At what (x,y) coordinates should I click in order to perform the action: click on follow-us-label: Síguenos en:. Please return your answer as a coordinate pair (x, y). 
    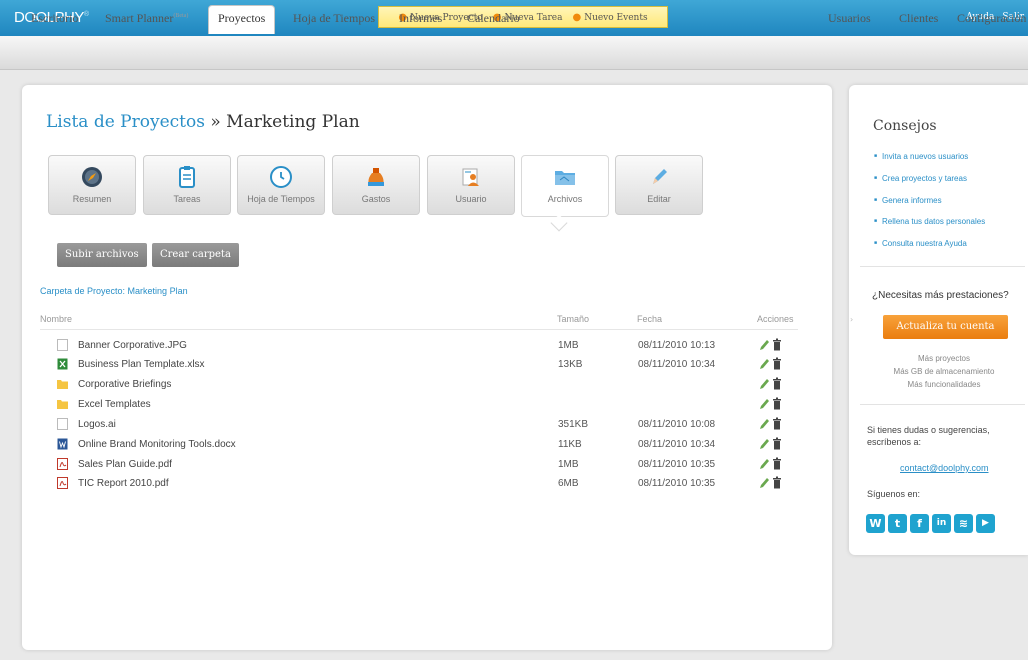
    Looking at the image, I should click on (894, 494).